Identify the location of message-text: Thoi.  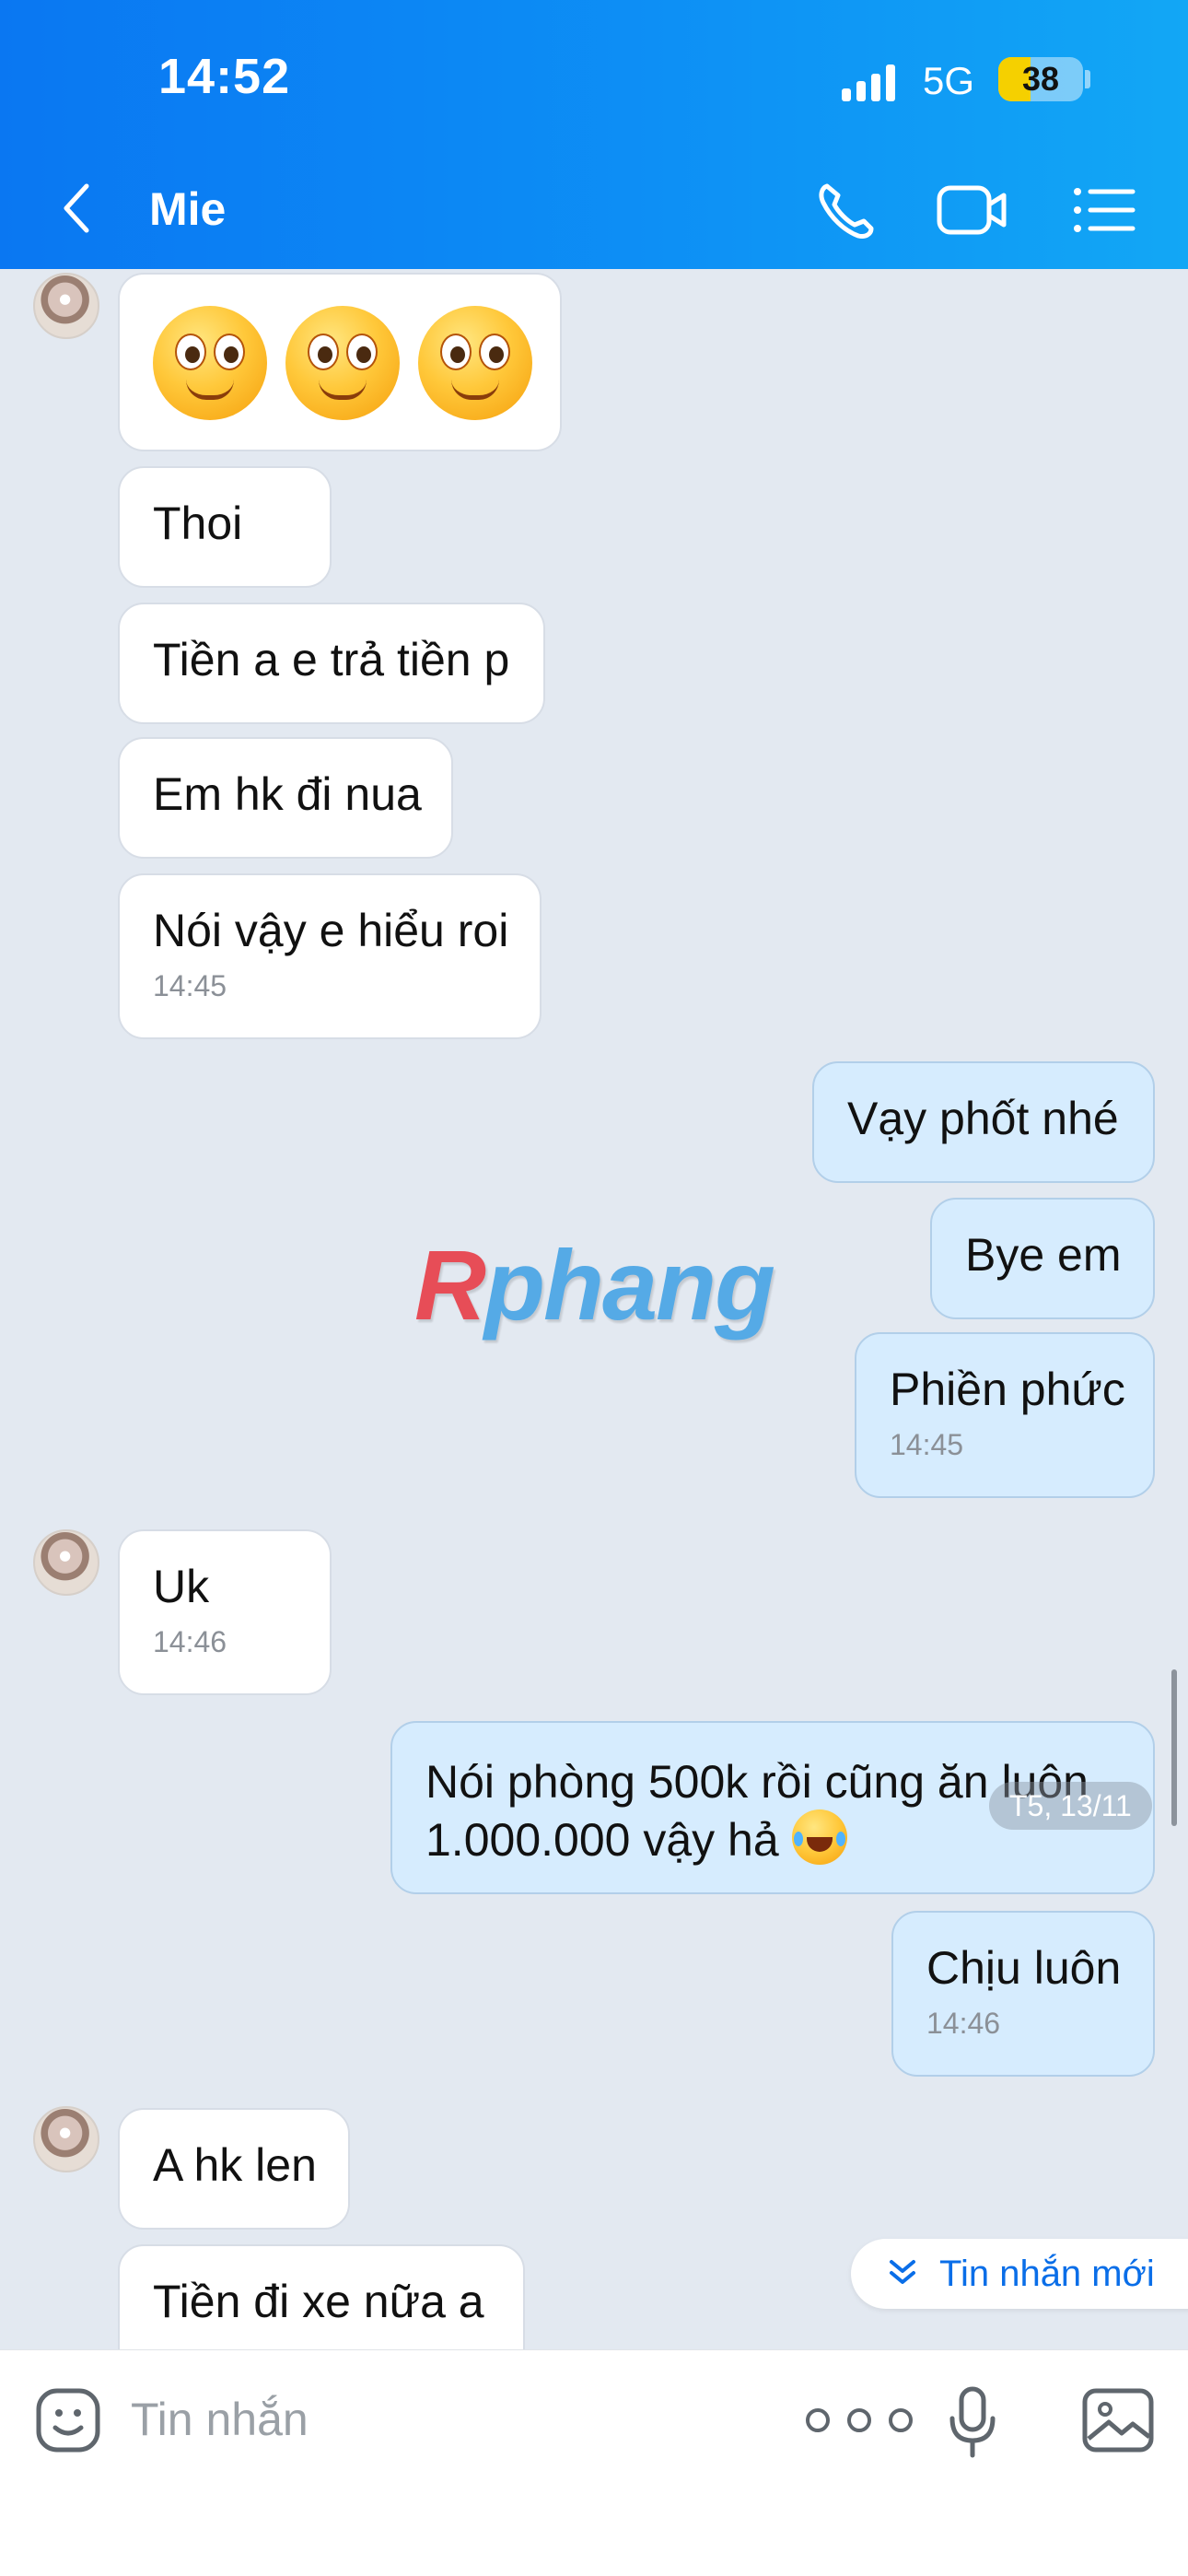
(198, 523).